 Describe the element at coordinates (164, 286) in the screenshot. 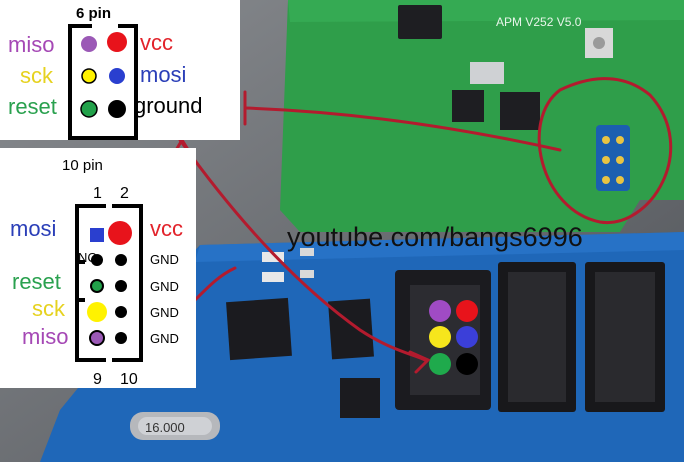

I see `label-gnd-2: GND` at that location.